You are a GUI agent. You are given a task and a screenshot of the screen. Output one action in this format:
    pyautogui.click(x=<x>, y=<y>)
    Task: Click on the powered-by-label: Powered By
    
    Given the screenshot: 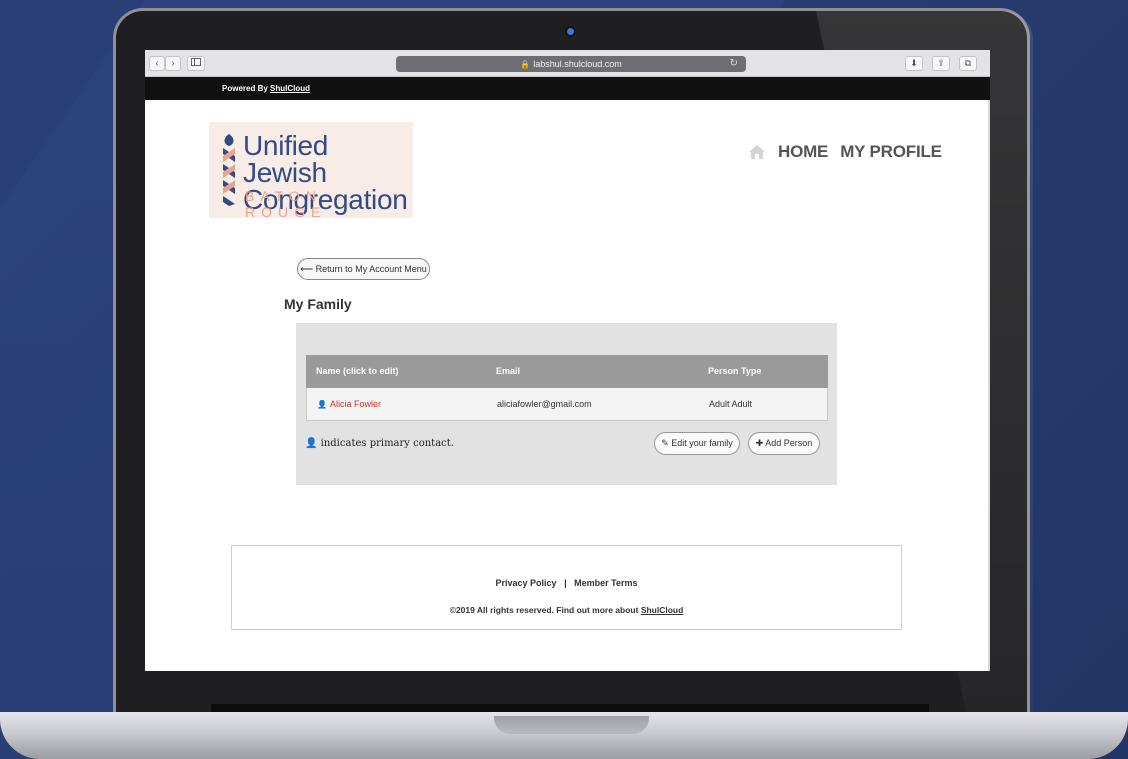 What is the action you would take?
    pyautogui.click(x=245, y=88)
    